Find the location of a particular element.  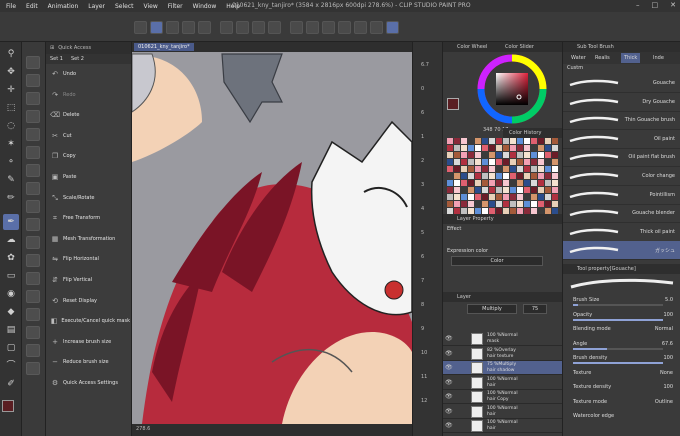

tool-property-row: Texture None is located at coordinates (621, 373).